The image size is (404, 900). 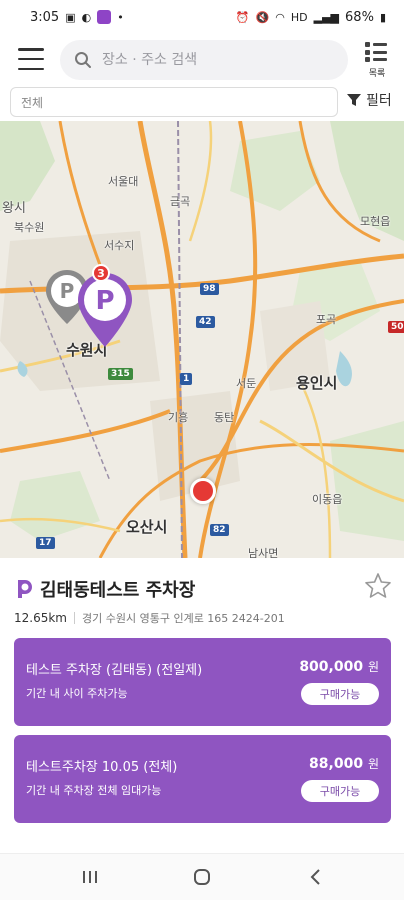 What do you see at coordinates (224, 417) in the screenshot?
I see `map-label-area: 동탄` at bounding box center [224, 417].